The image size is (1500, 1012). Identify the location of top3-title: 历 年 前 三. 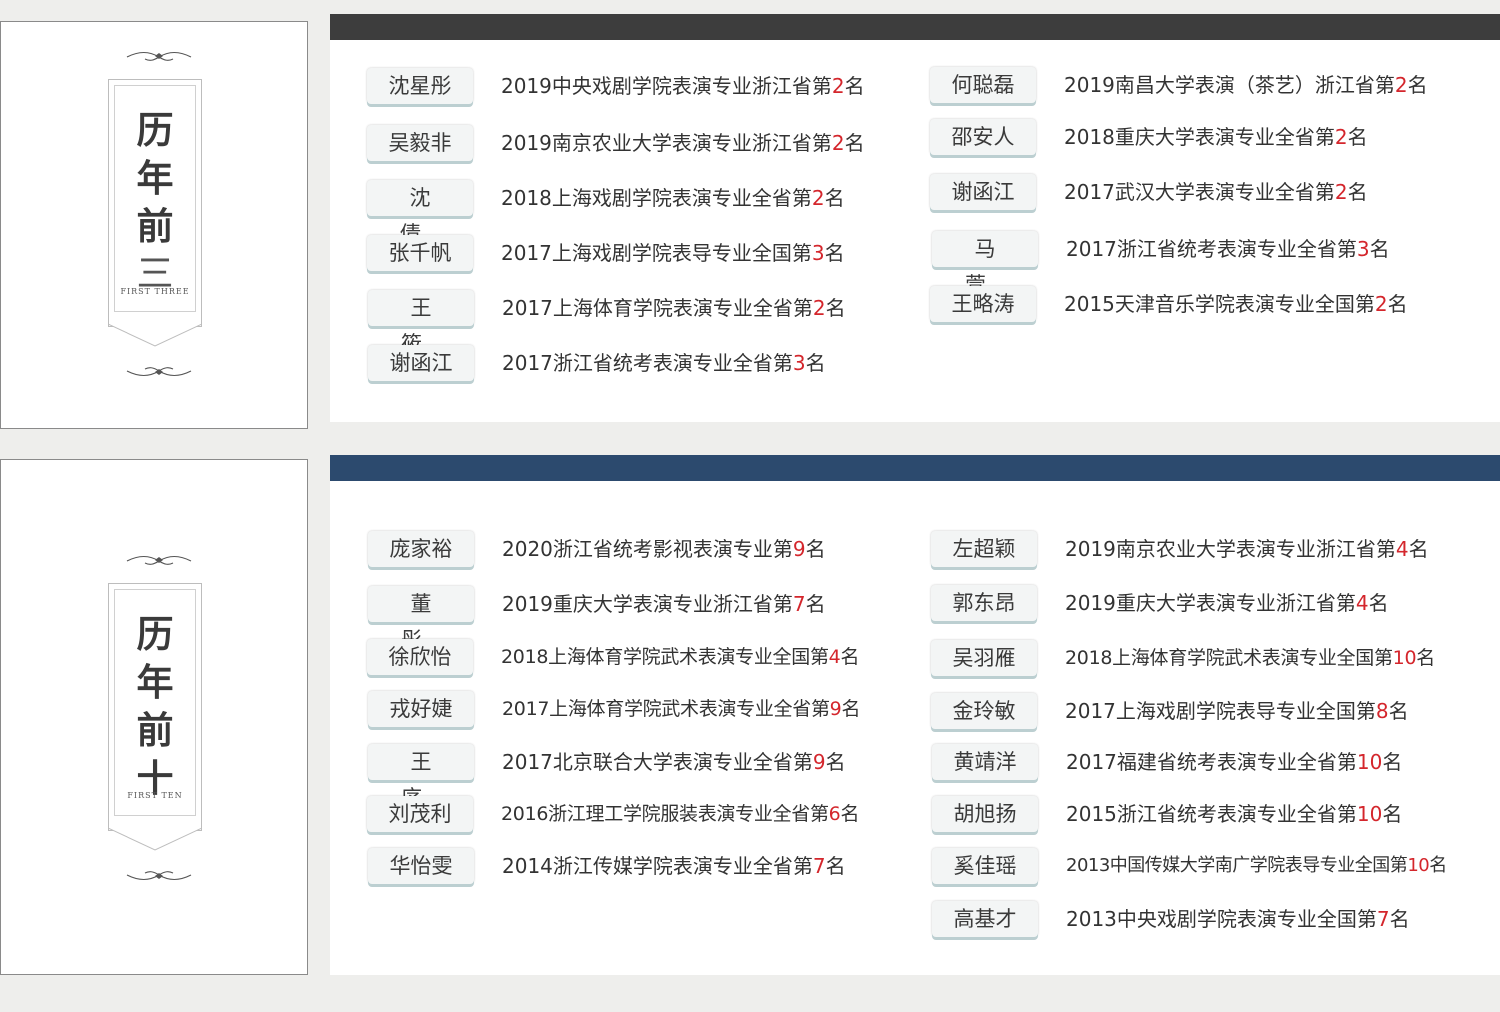
(155, 201).